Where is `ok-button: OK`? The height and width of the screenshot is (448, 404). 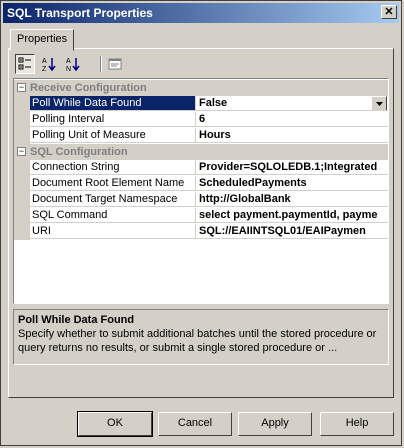 ok-button: OK is located at coordinates (115, 424).